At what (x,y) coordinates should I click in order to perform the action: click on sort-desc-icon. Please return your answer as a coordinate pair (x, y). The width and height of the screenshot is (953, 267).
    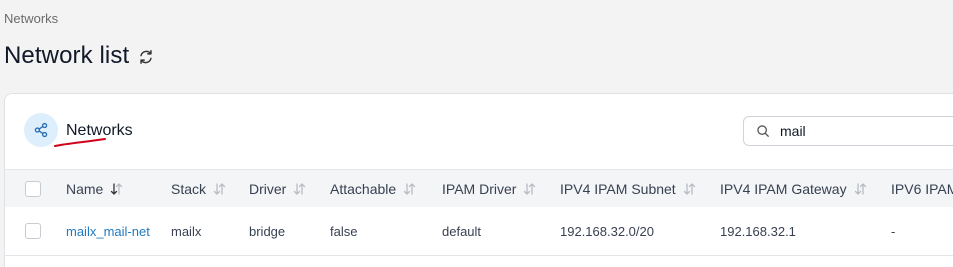
    Looking at the image, I should click on (116, 189).